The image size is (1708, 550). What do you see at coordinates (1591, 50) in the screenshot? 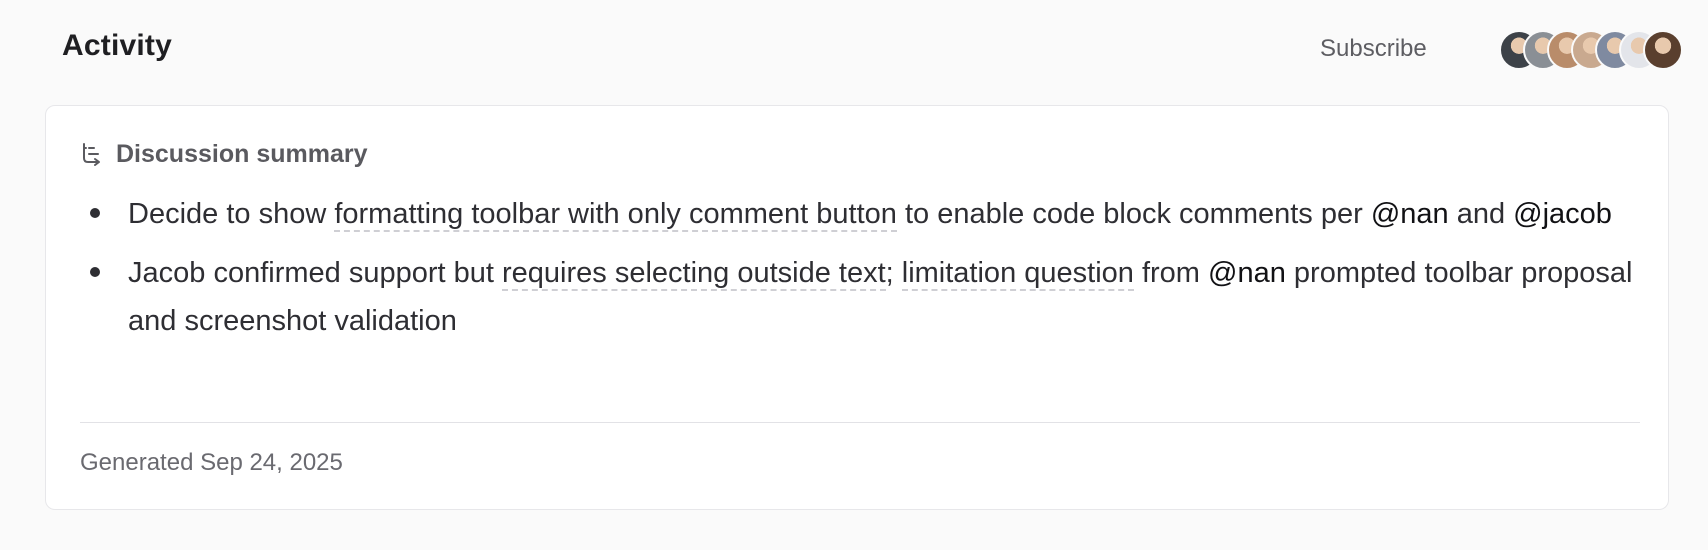
I see `subscriber-avatars` at bounding box center [1591, 50].